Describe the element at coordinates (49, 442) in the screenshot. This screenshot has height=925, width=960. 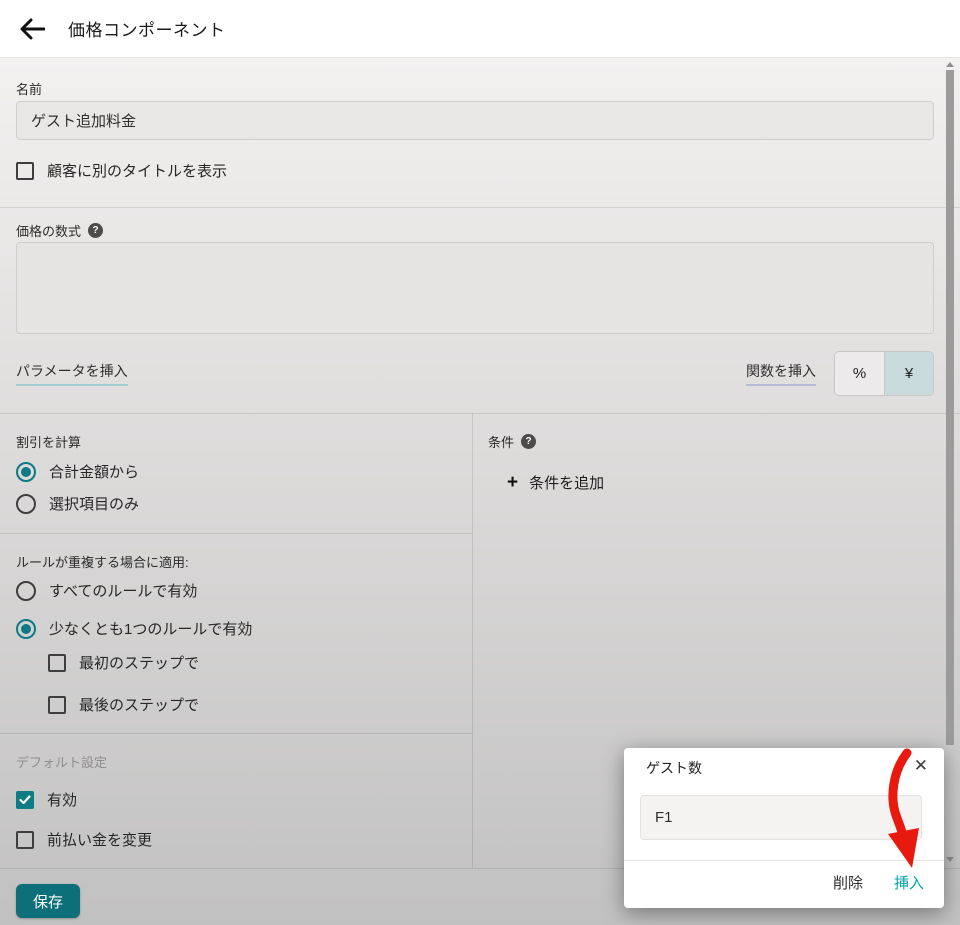
I see `discount-section-title: 割引を計算` at that location.